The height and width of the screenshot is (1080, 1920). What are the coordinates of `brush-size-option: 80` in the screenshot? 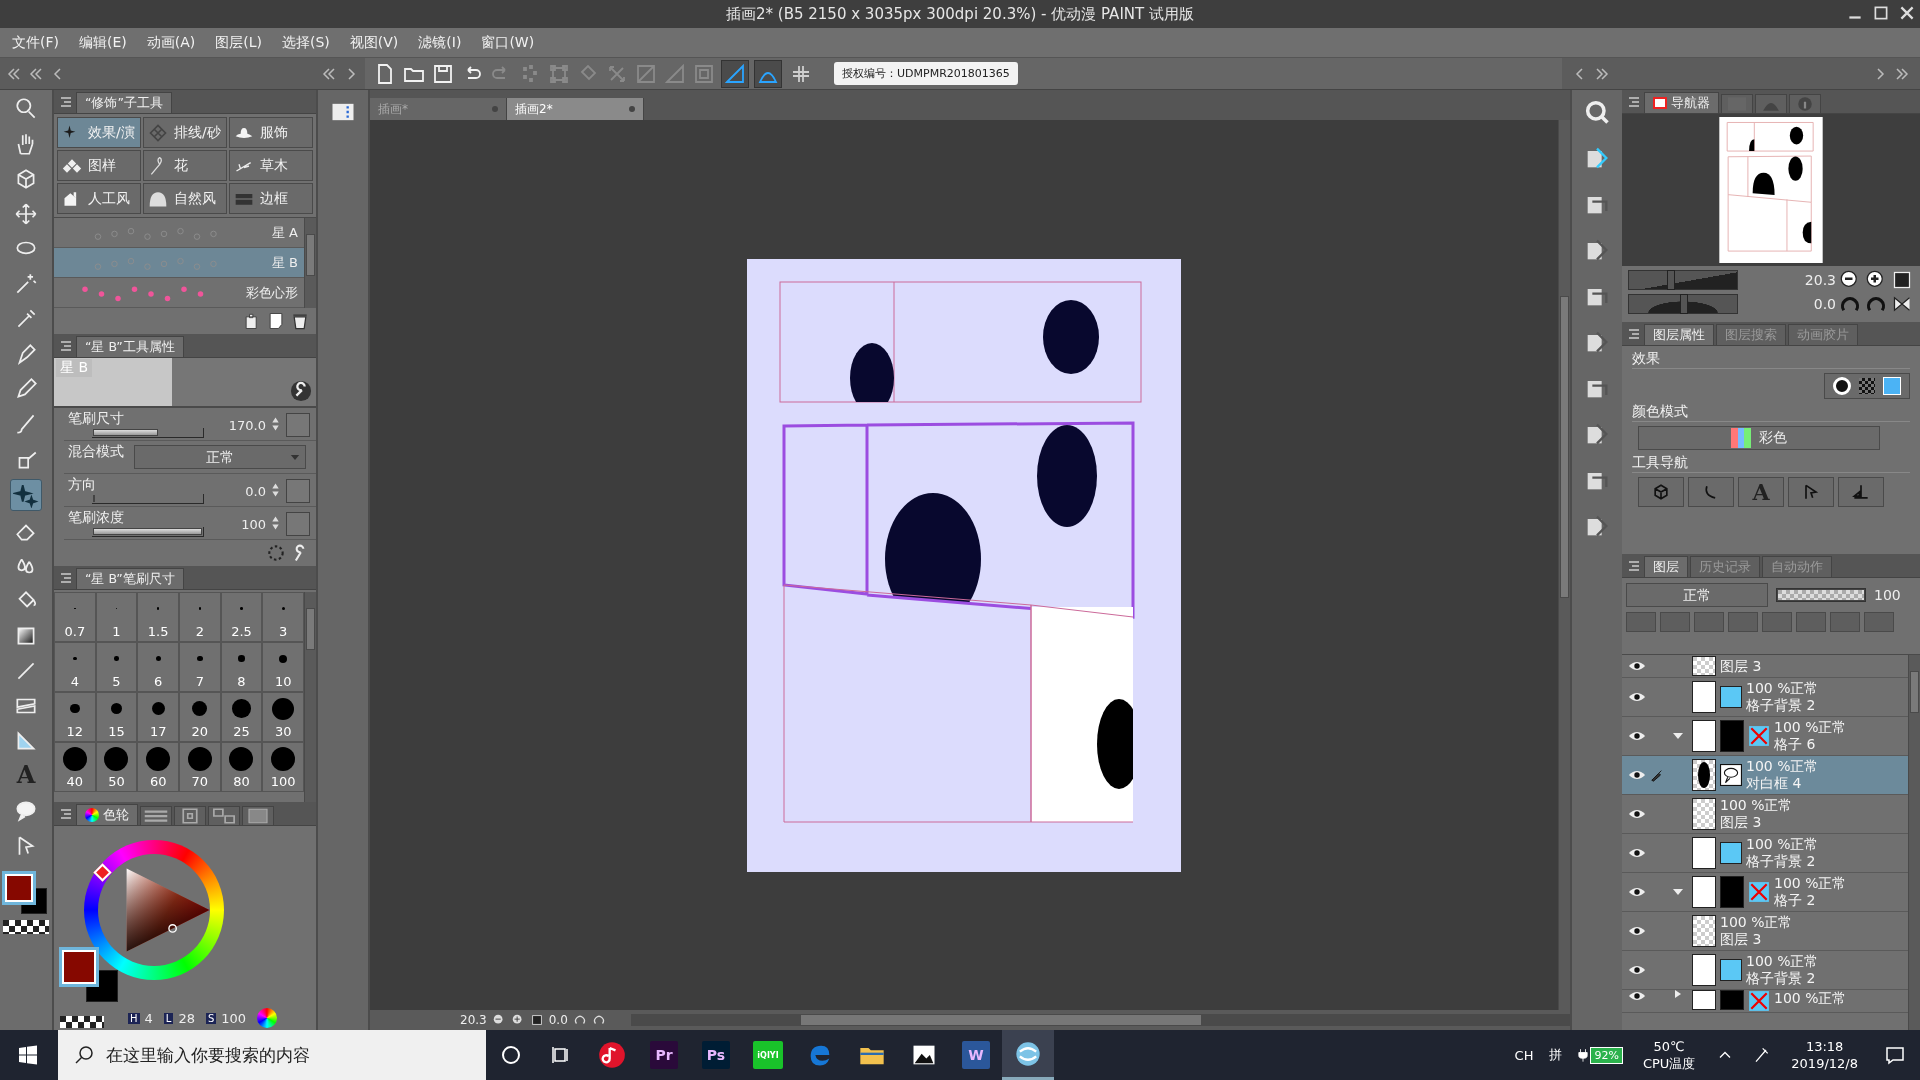 It's located at (241, 767).